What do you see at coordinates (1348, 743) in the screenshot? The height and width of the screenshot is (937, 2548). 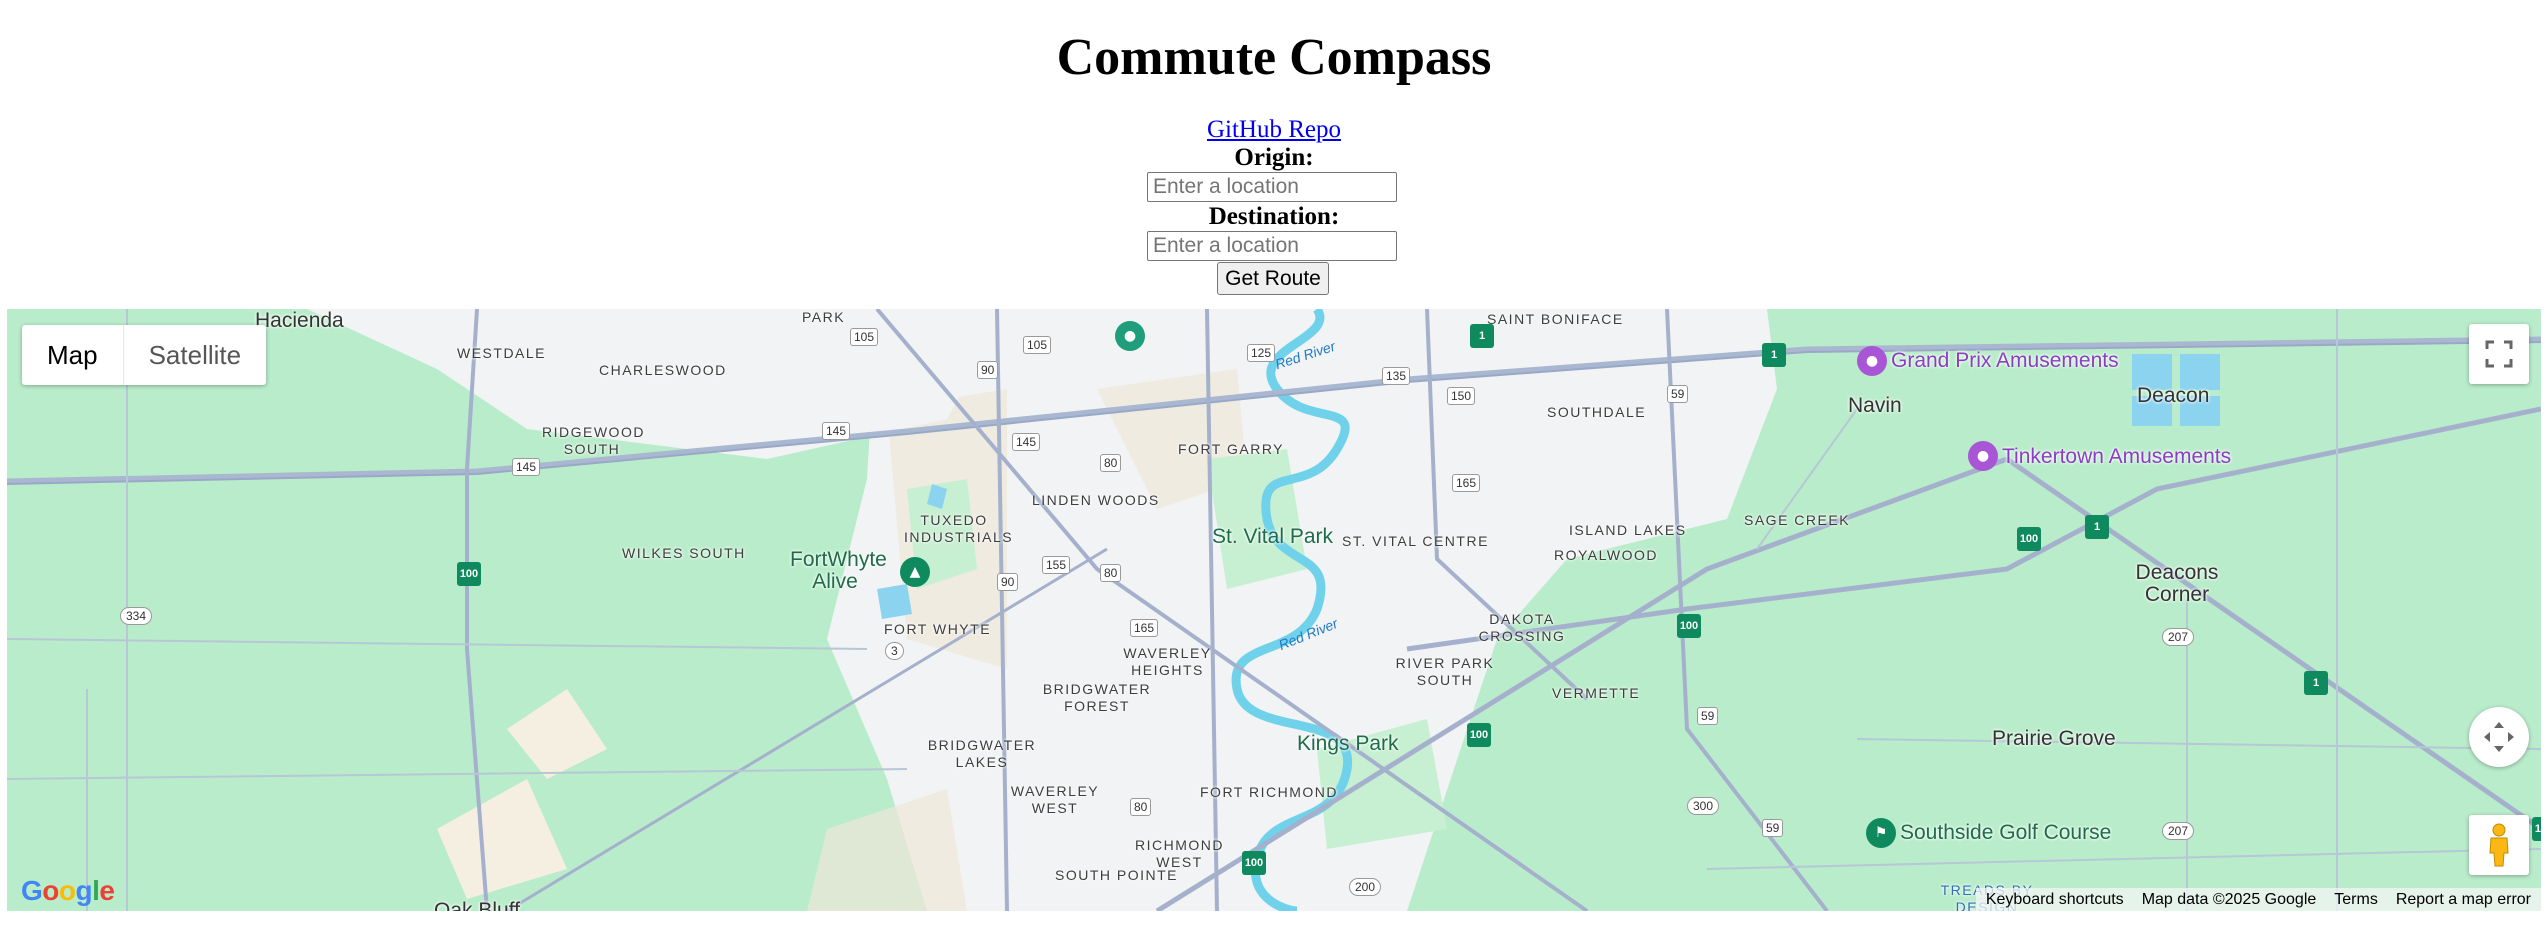 I see `park-kings-park: Kings Park` at bounding box center [1348, 743].